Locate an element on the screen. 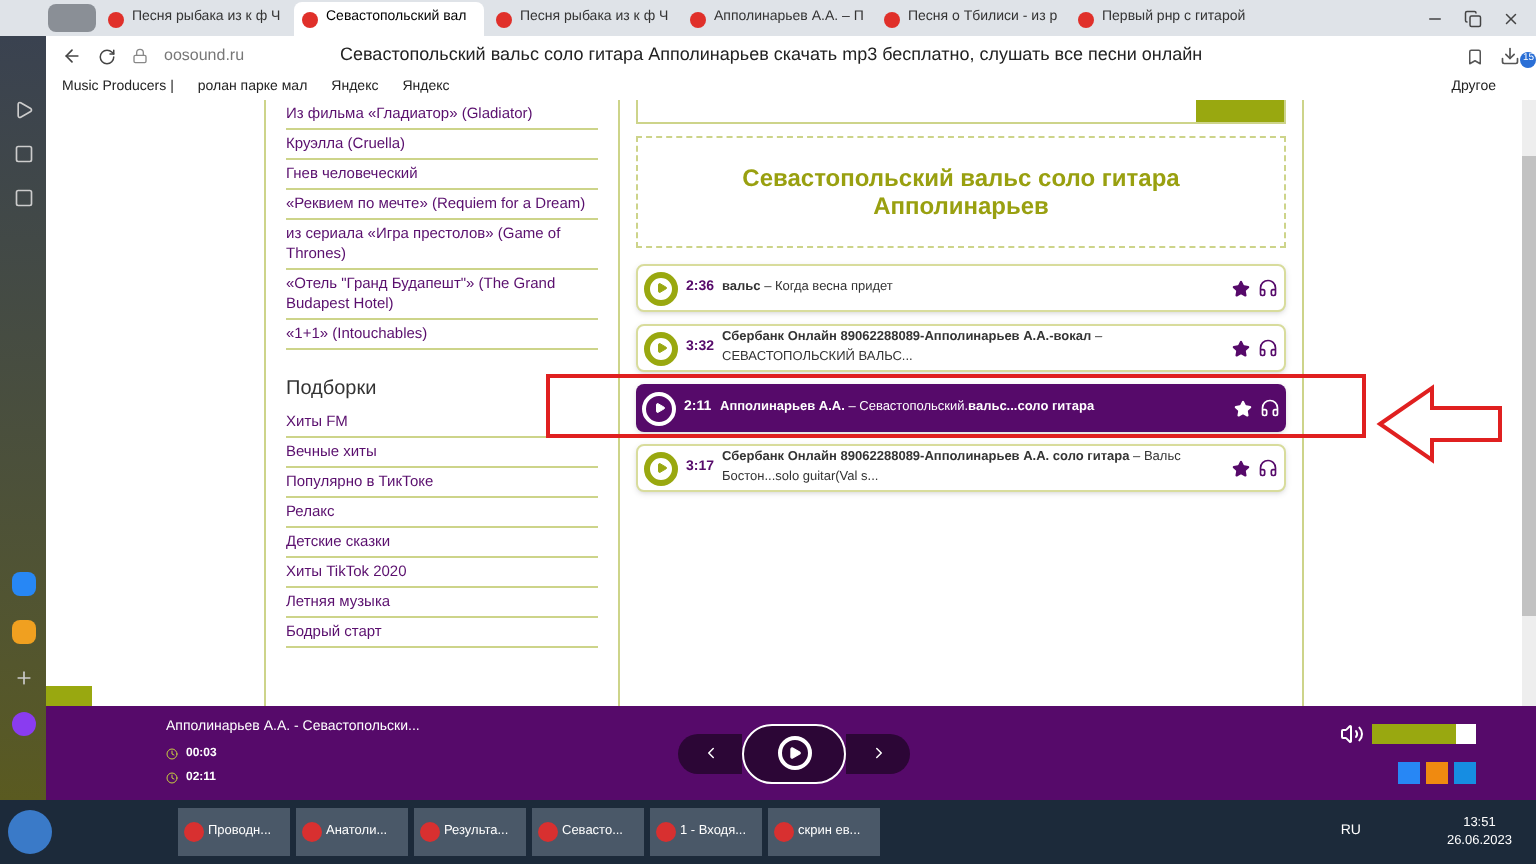  volume-icon is located at coordinates (1352, 734).